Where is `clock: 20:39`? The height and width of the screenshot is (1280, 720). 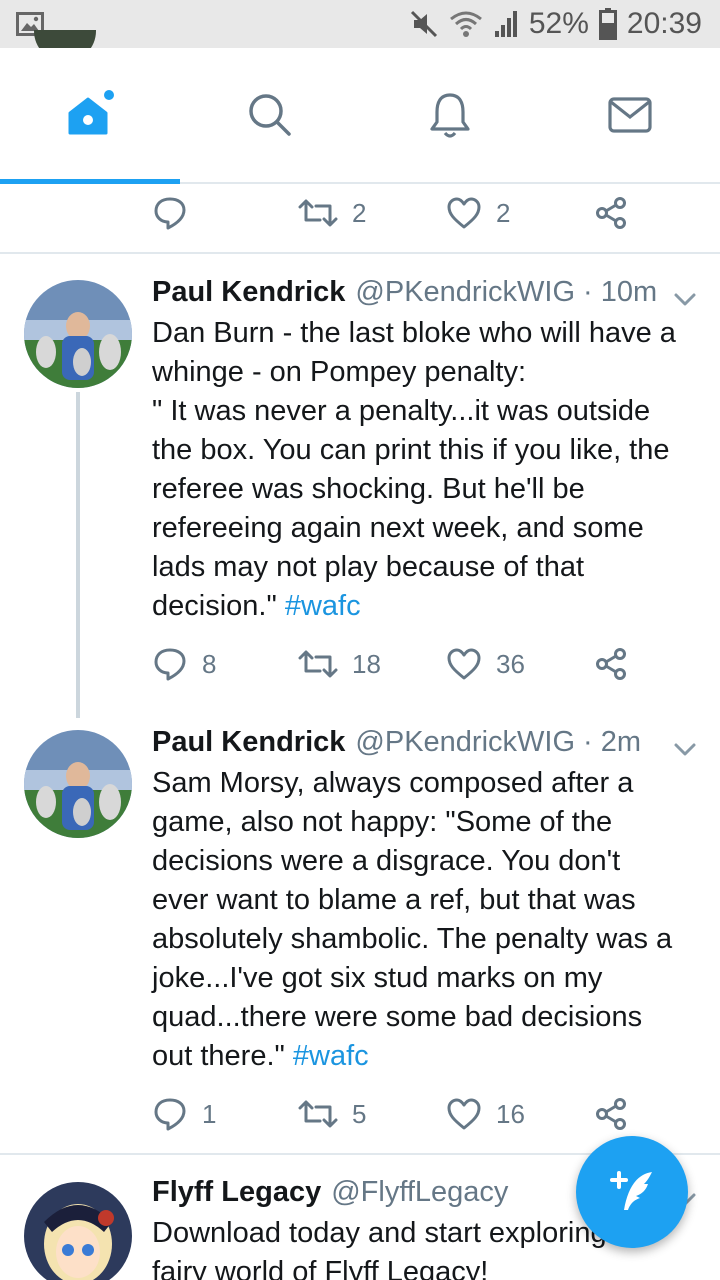
clock: 20:39 is located at coordinates (664, 23).